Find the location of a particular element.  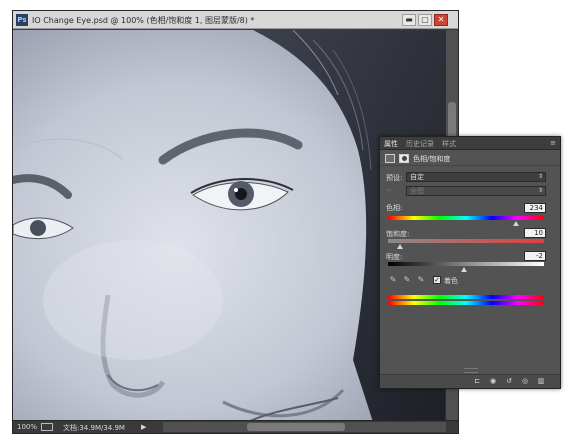

hue-slider-handle is located at coordinates (515, 223).